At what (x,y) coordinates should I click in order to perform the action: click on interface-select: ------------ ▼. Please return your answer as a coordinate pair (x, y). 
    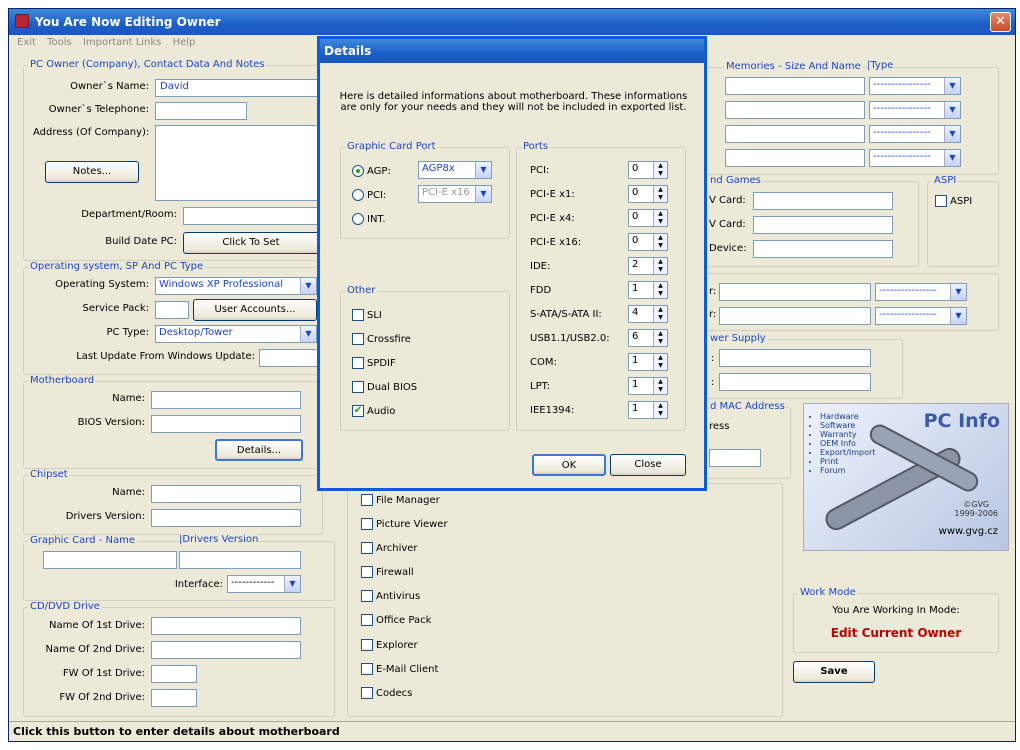
    Looking at the image, I should click on (264, 584).